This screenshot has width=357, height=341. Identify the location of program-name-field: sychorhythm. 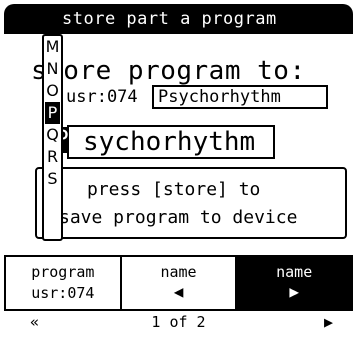
(171, 142).